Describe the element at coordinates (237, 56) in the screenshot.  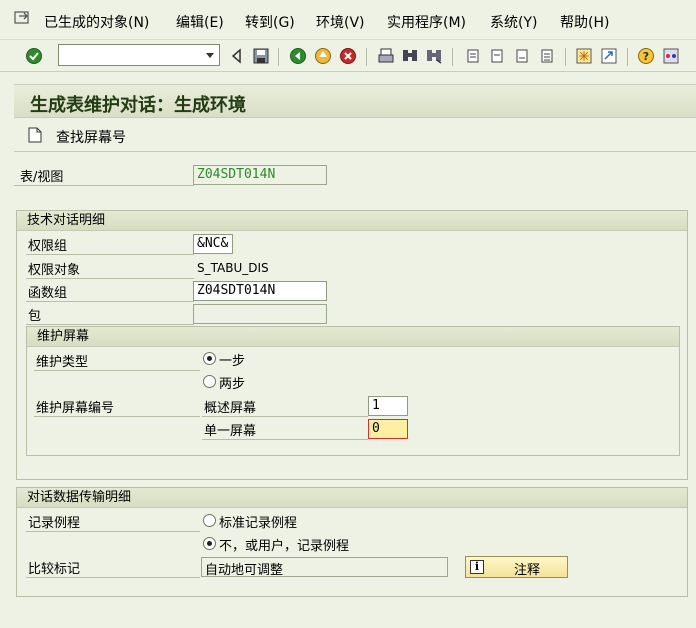
I see `back-icon` at that location.